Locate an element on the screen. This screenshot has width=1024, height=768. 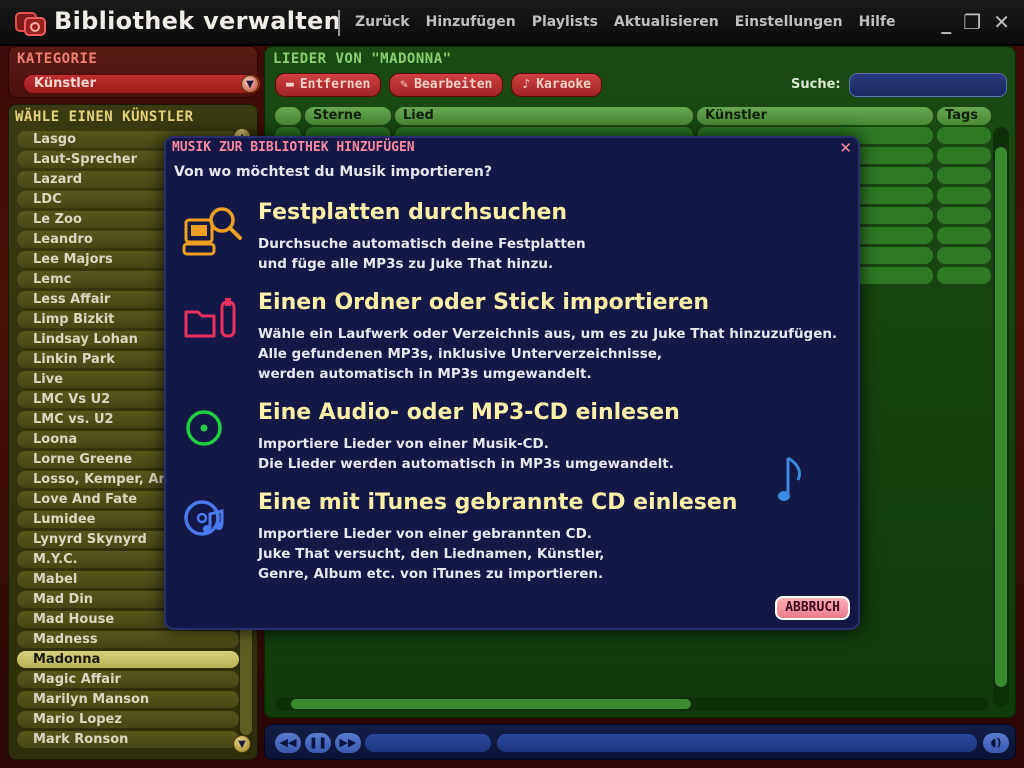
menu-hinzufuegen: Hinzufügen is located at coordinates (471, 22).